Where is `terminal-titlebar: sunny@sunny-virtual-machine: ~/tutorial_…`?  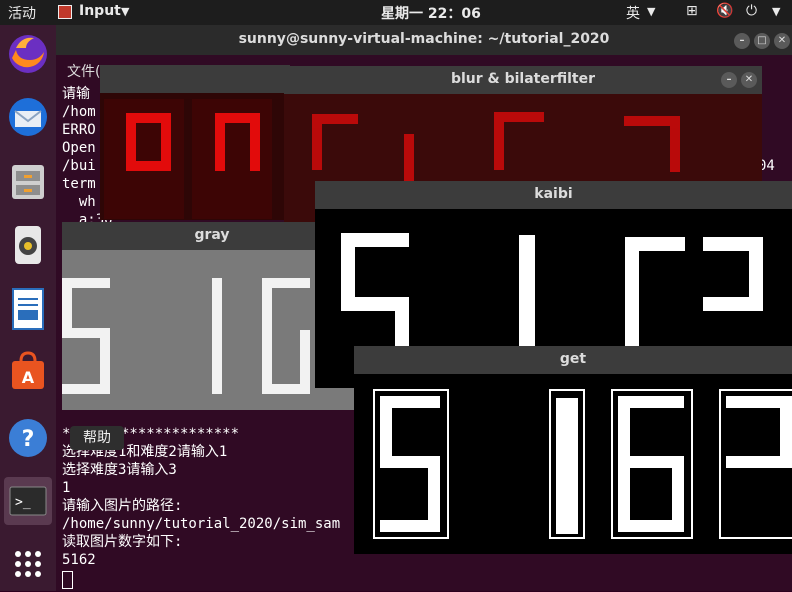
terminal-titlebar: sunny@sunny-virtual-machine: ~/tutorial_… is located at coordinates (424, 40).